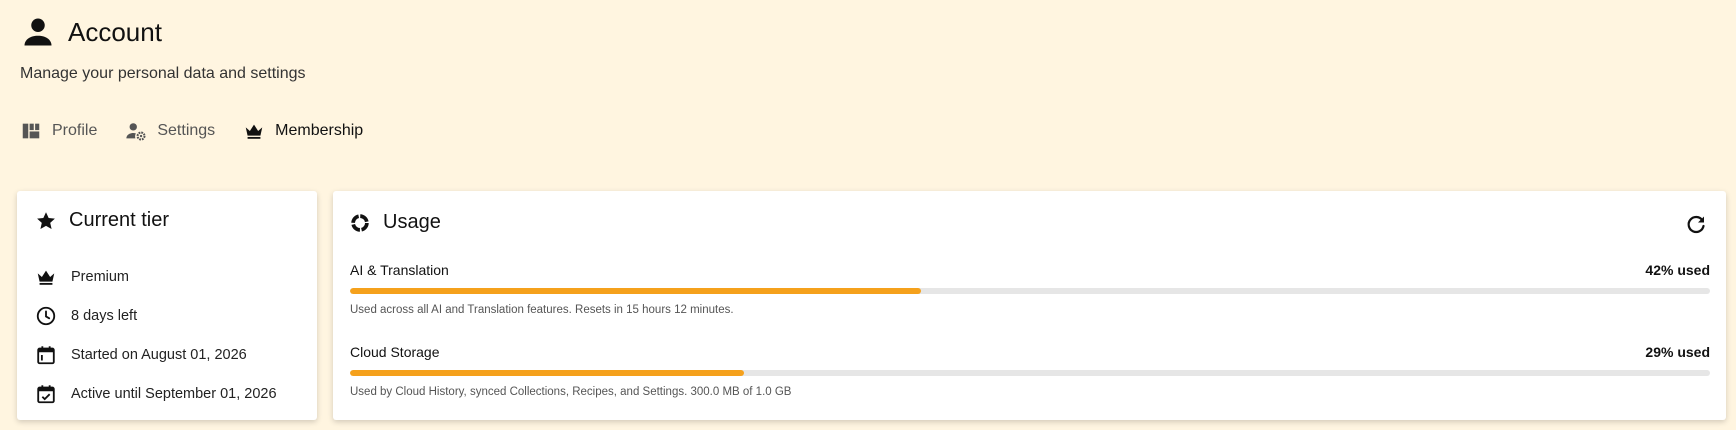  Describe the element at coordinates (319, 130) in the screenshot. I see `tab-membership-label: Membership` at that location.